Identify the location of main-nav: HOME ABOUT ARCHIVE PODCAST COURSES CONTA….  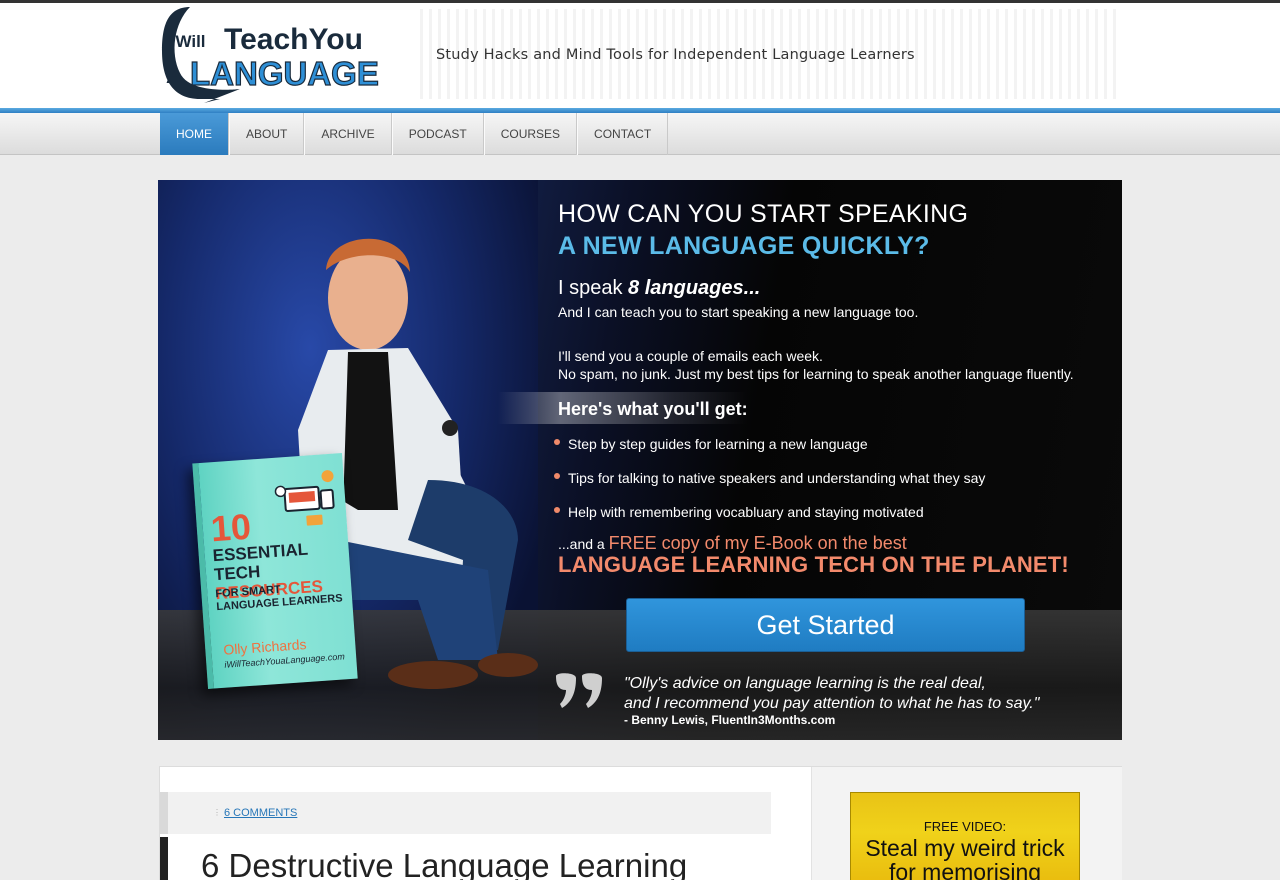
(640, 134).